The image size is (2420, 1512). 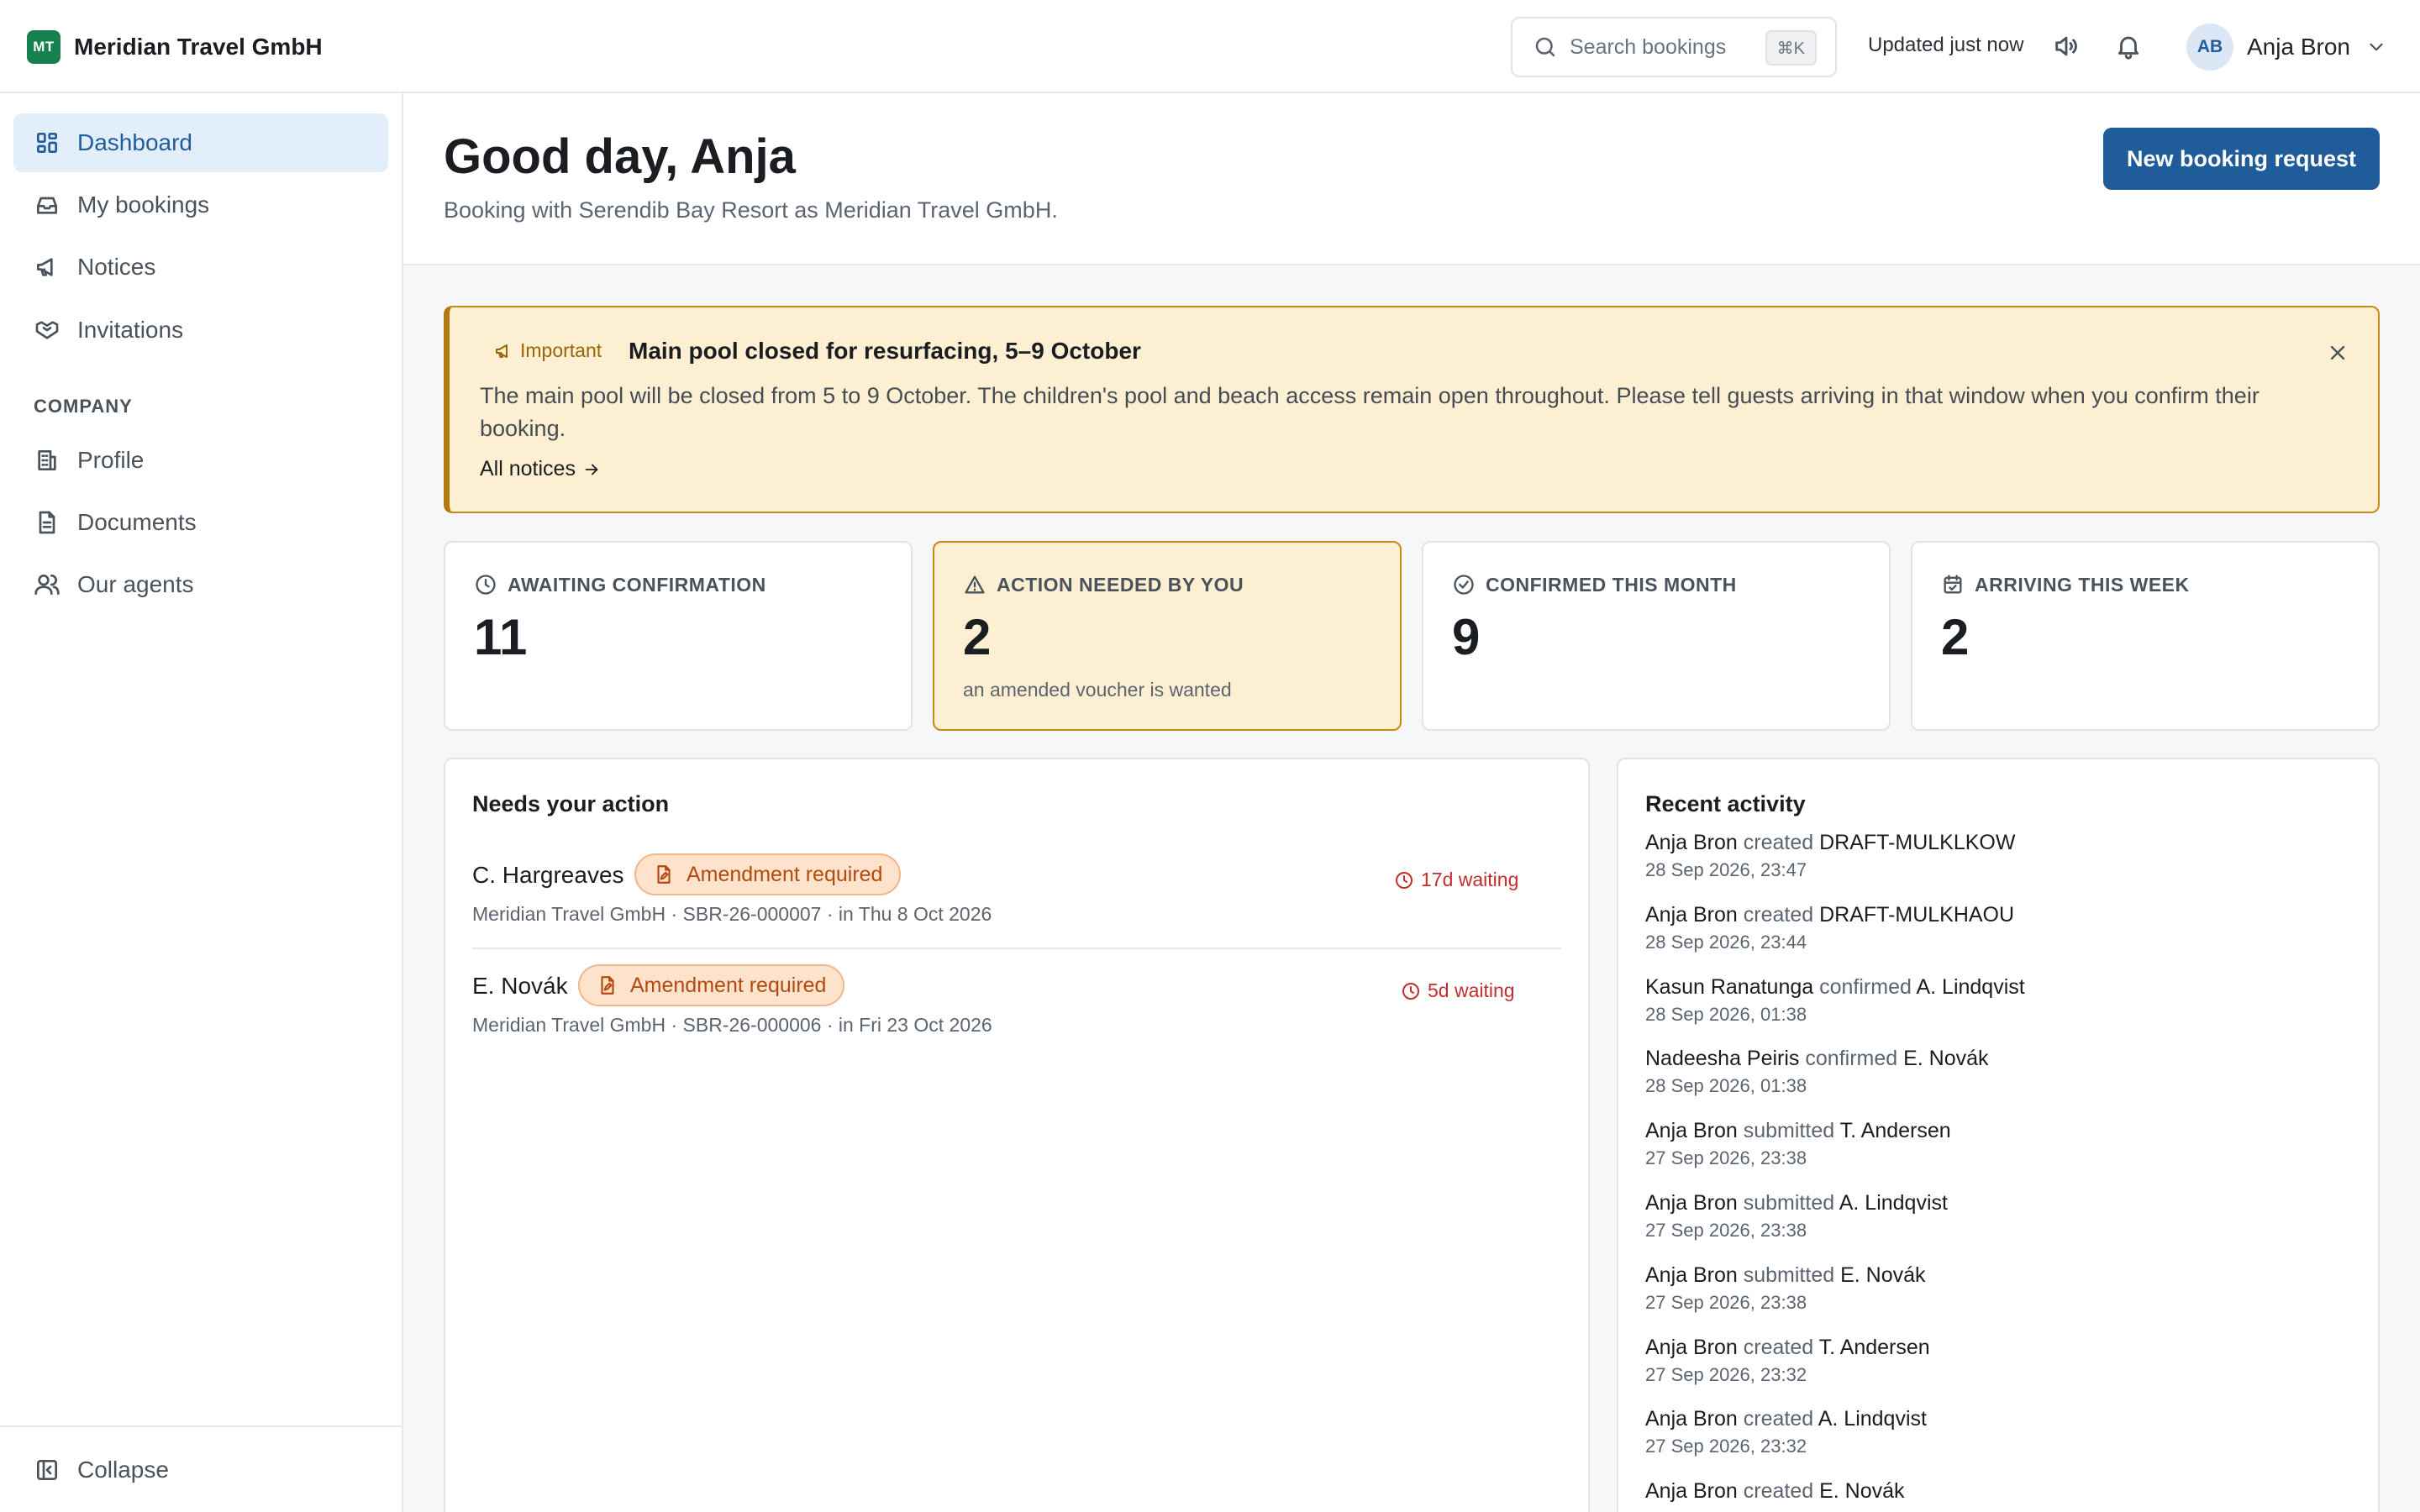 I want to click on user-menu: AB Anja Bron, so click(x=2286, y=47).